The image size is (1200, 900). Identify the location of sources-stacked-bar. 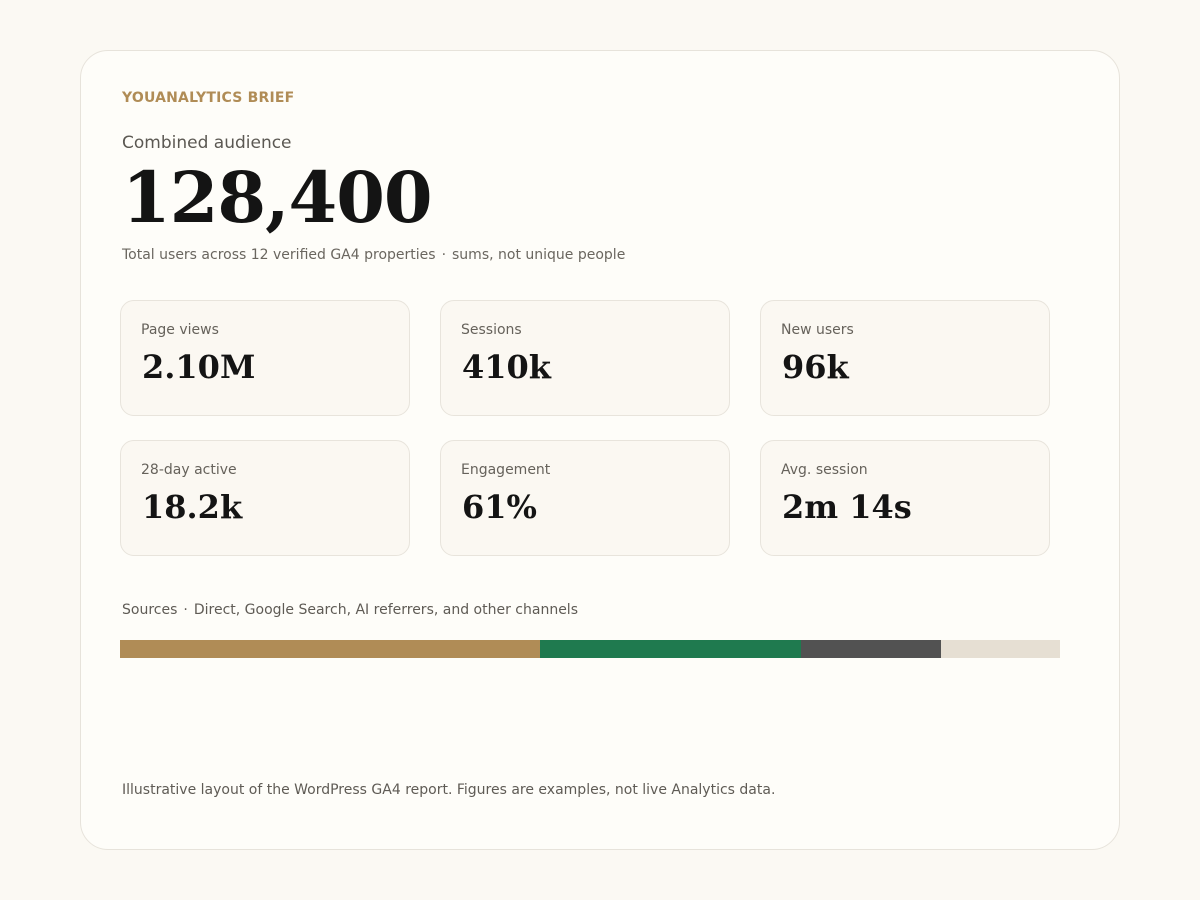
(590, 649).